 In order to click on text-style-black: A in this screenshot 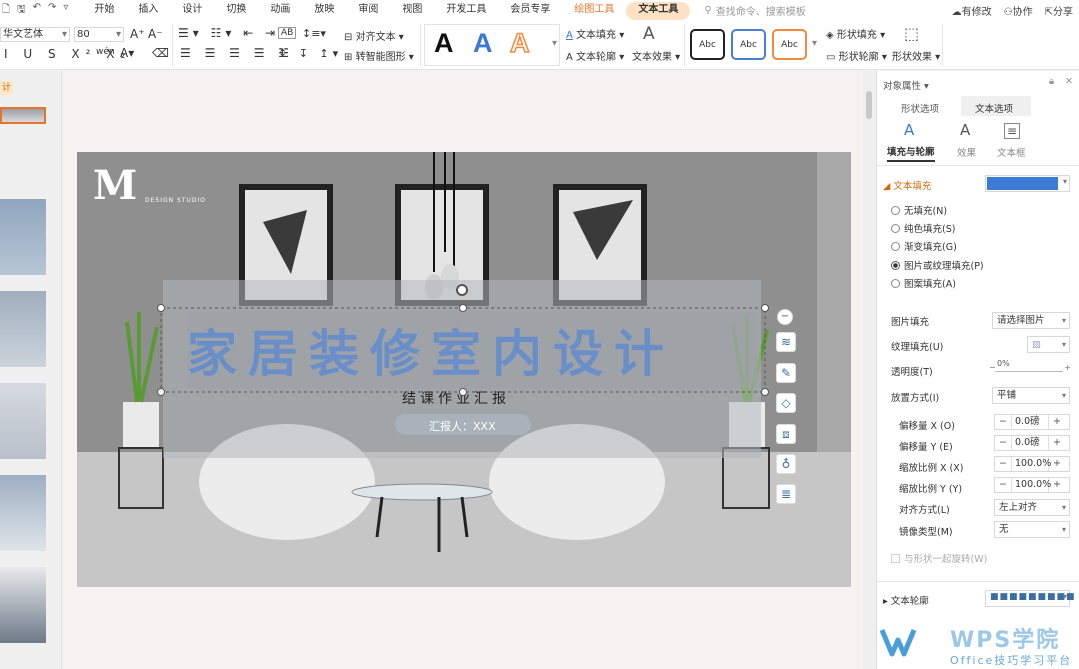, I will do `click(444, 43)`.